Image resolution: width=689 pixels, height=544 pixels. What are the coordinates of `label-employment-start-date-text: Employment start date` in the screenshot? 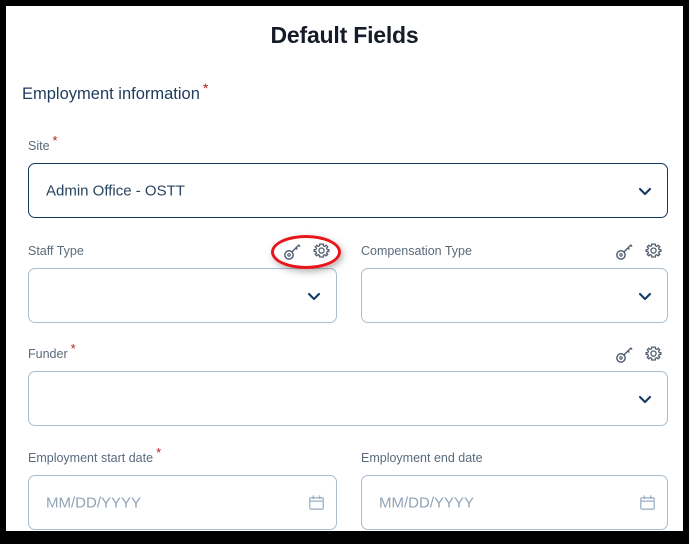 It's located at (91, 458).